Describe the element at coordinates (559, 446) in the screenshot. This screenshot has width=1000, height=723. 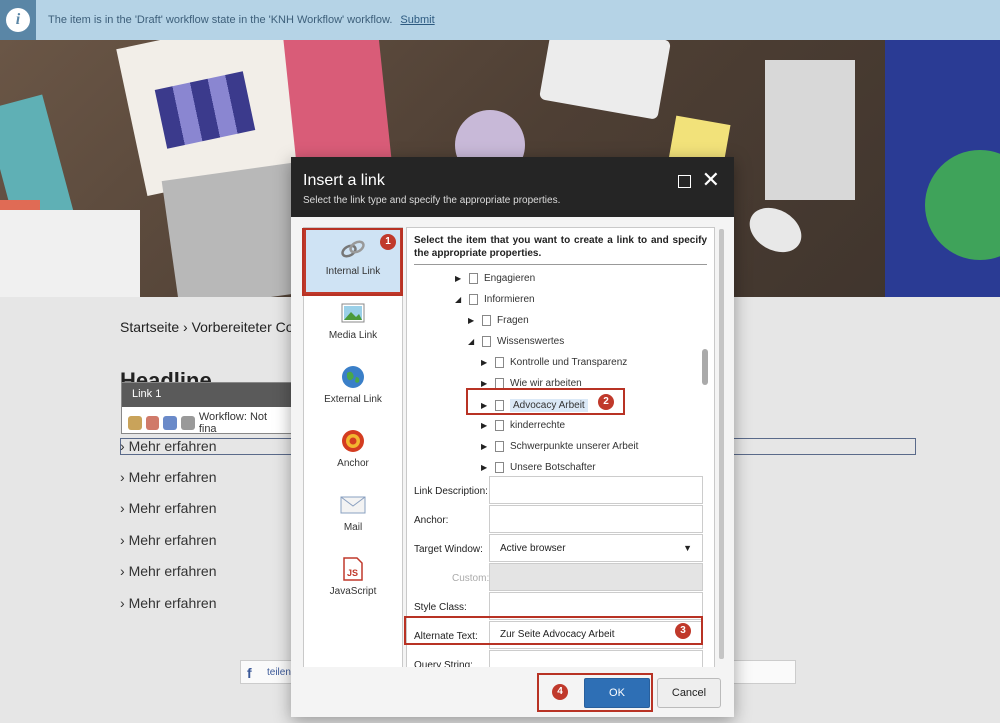
I see `tree-node: ▶ Schwerpunkte unserer Arbeit` at that location.